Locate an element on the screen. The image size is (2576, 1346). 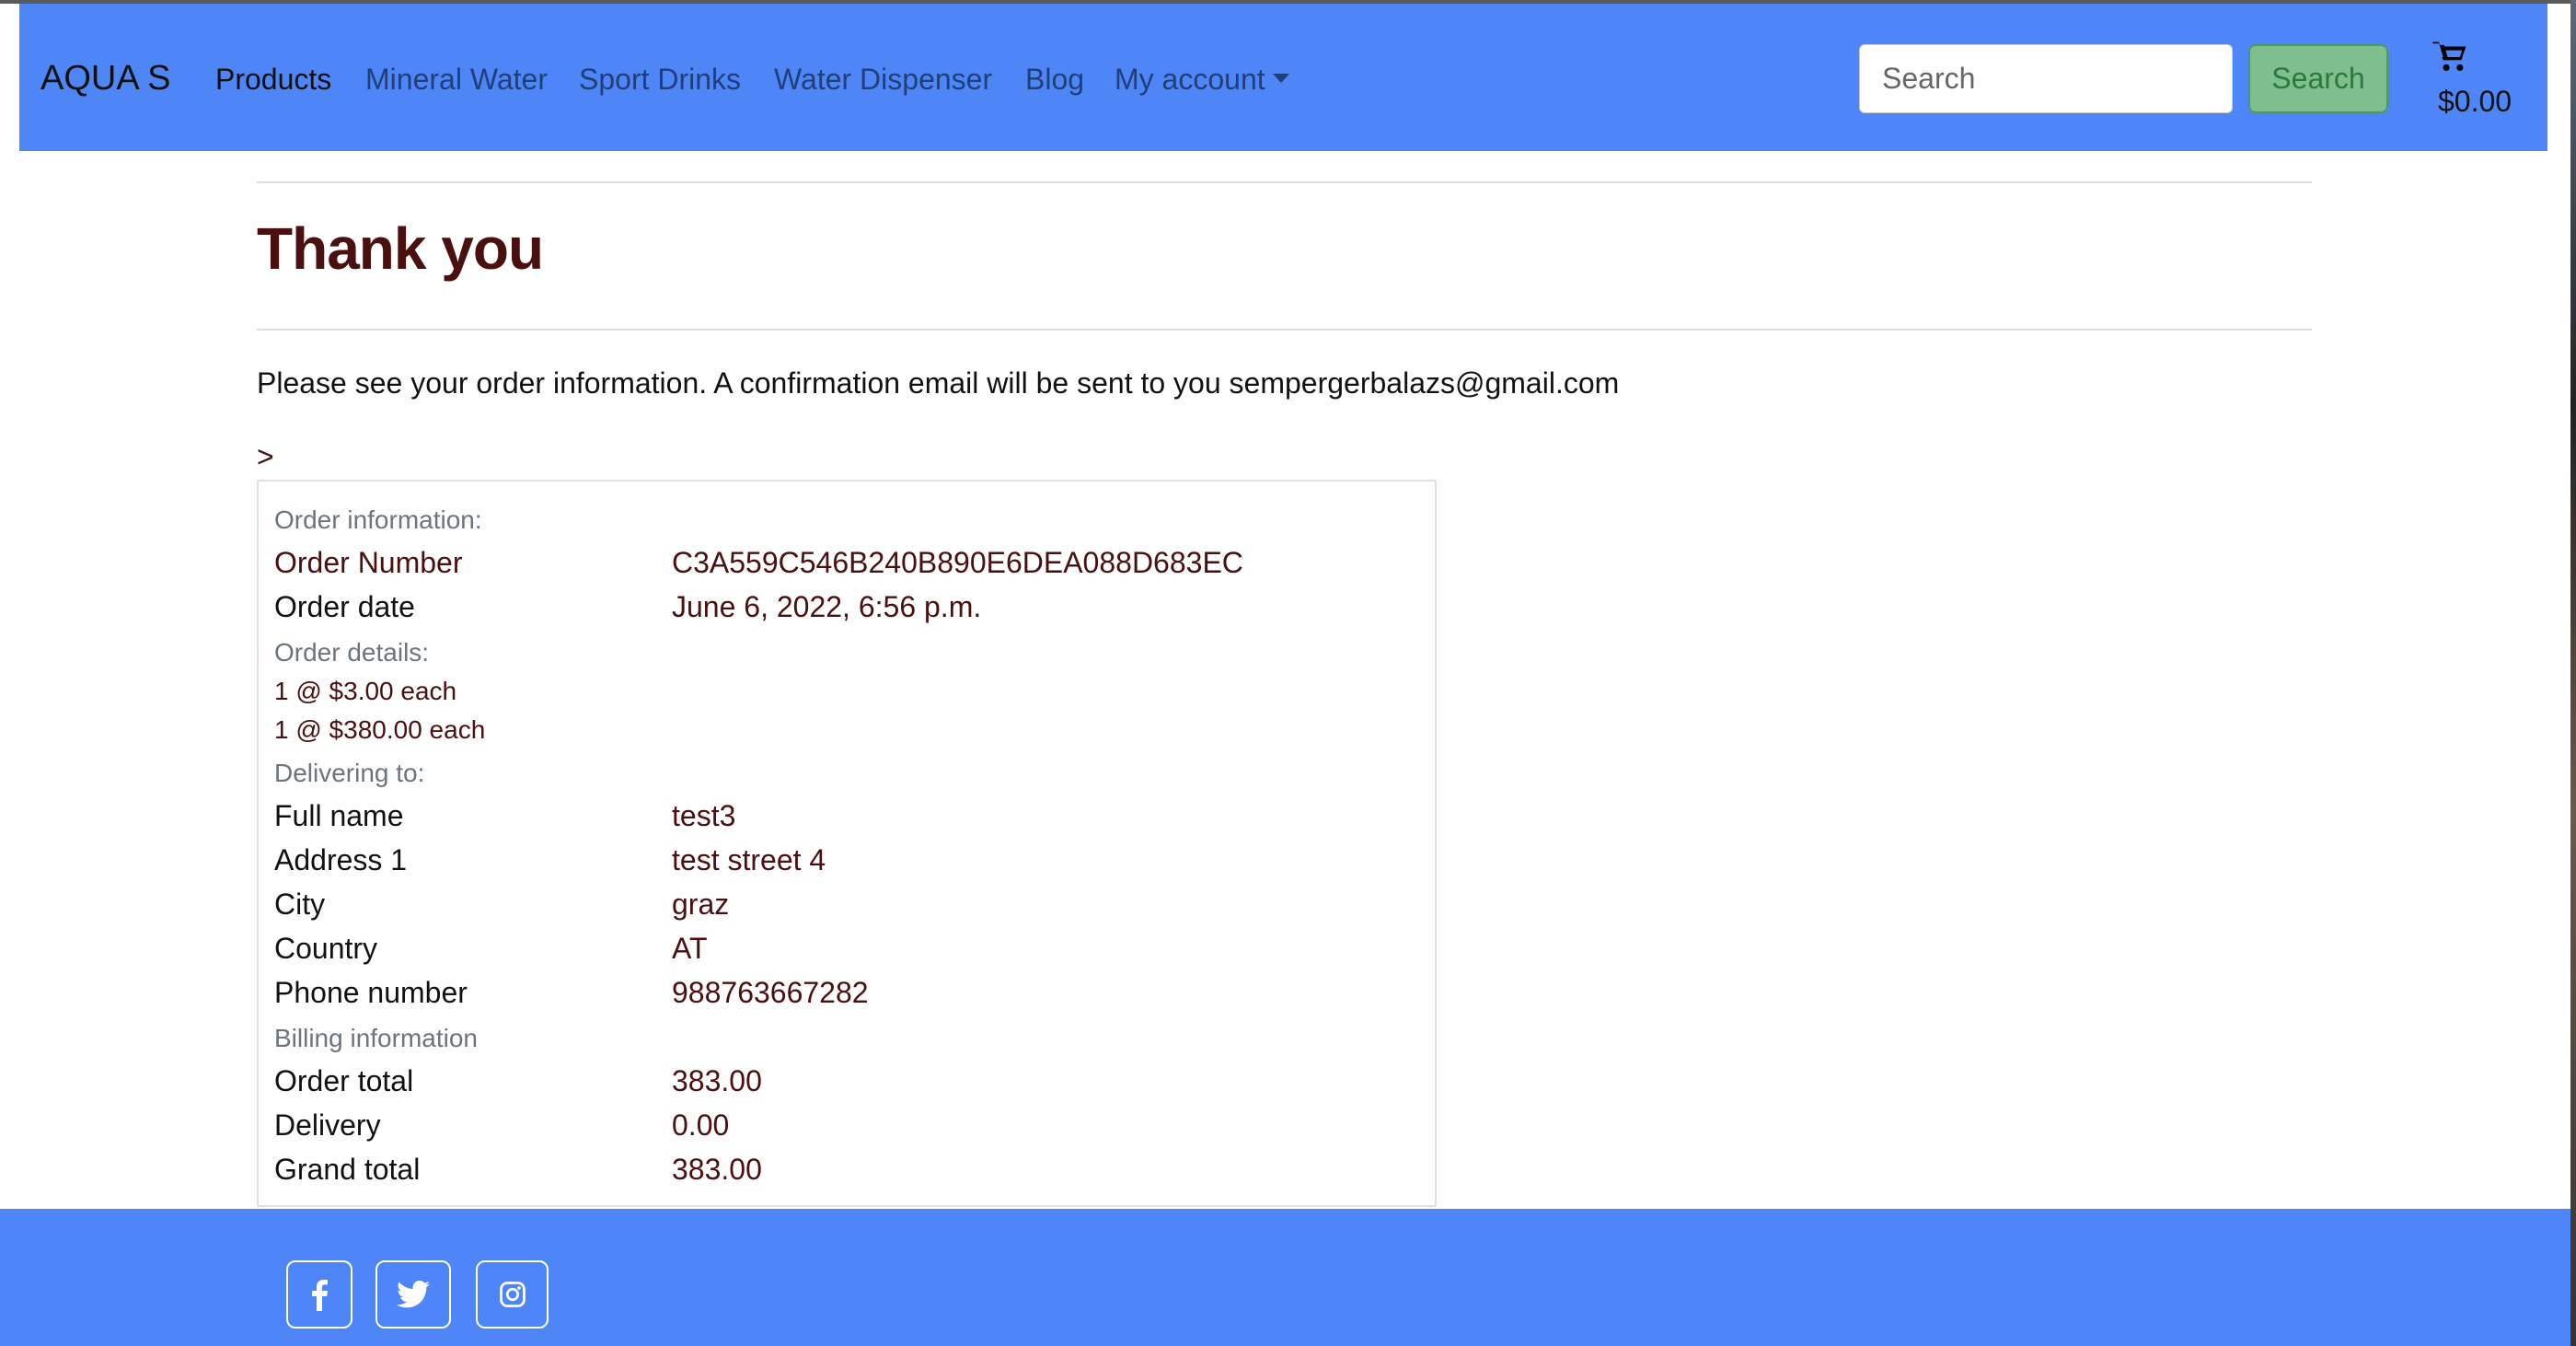
order-number-value: C3A559C546B240B890E6DEA088D683EC is located at coordinates (958, 562).